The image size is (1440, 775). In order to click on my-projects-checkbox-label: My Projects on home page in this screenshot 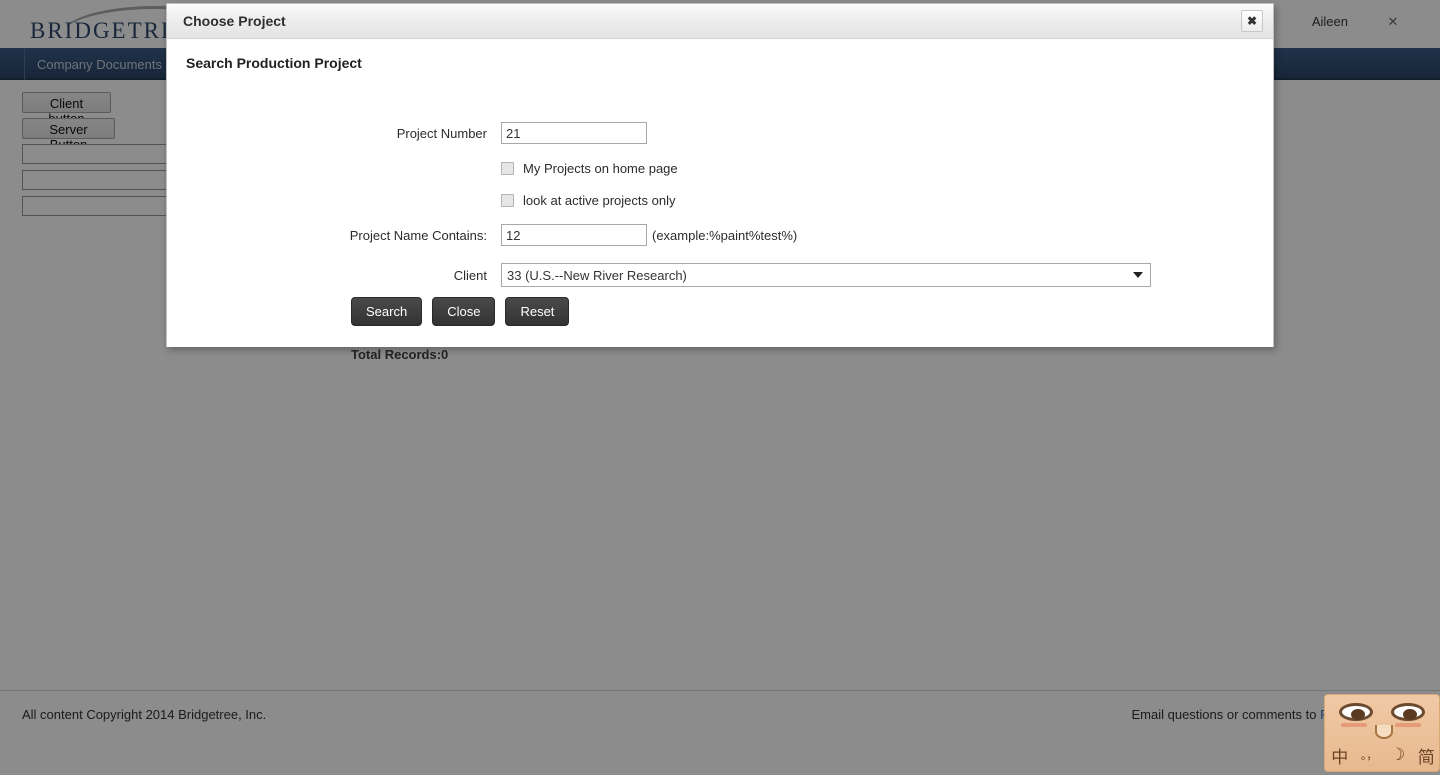, I will do `click(600, 168)`.